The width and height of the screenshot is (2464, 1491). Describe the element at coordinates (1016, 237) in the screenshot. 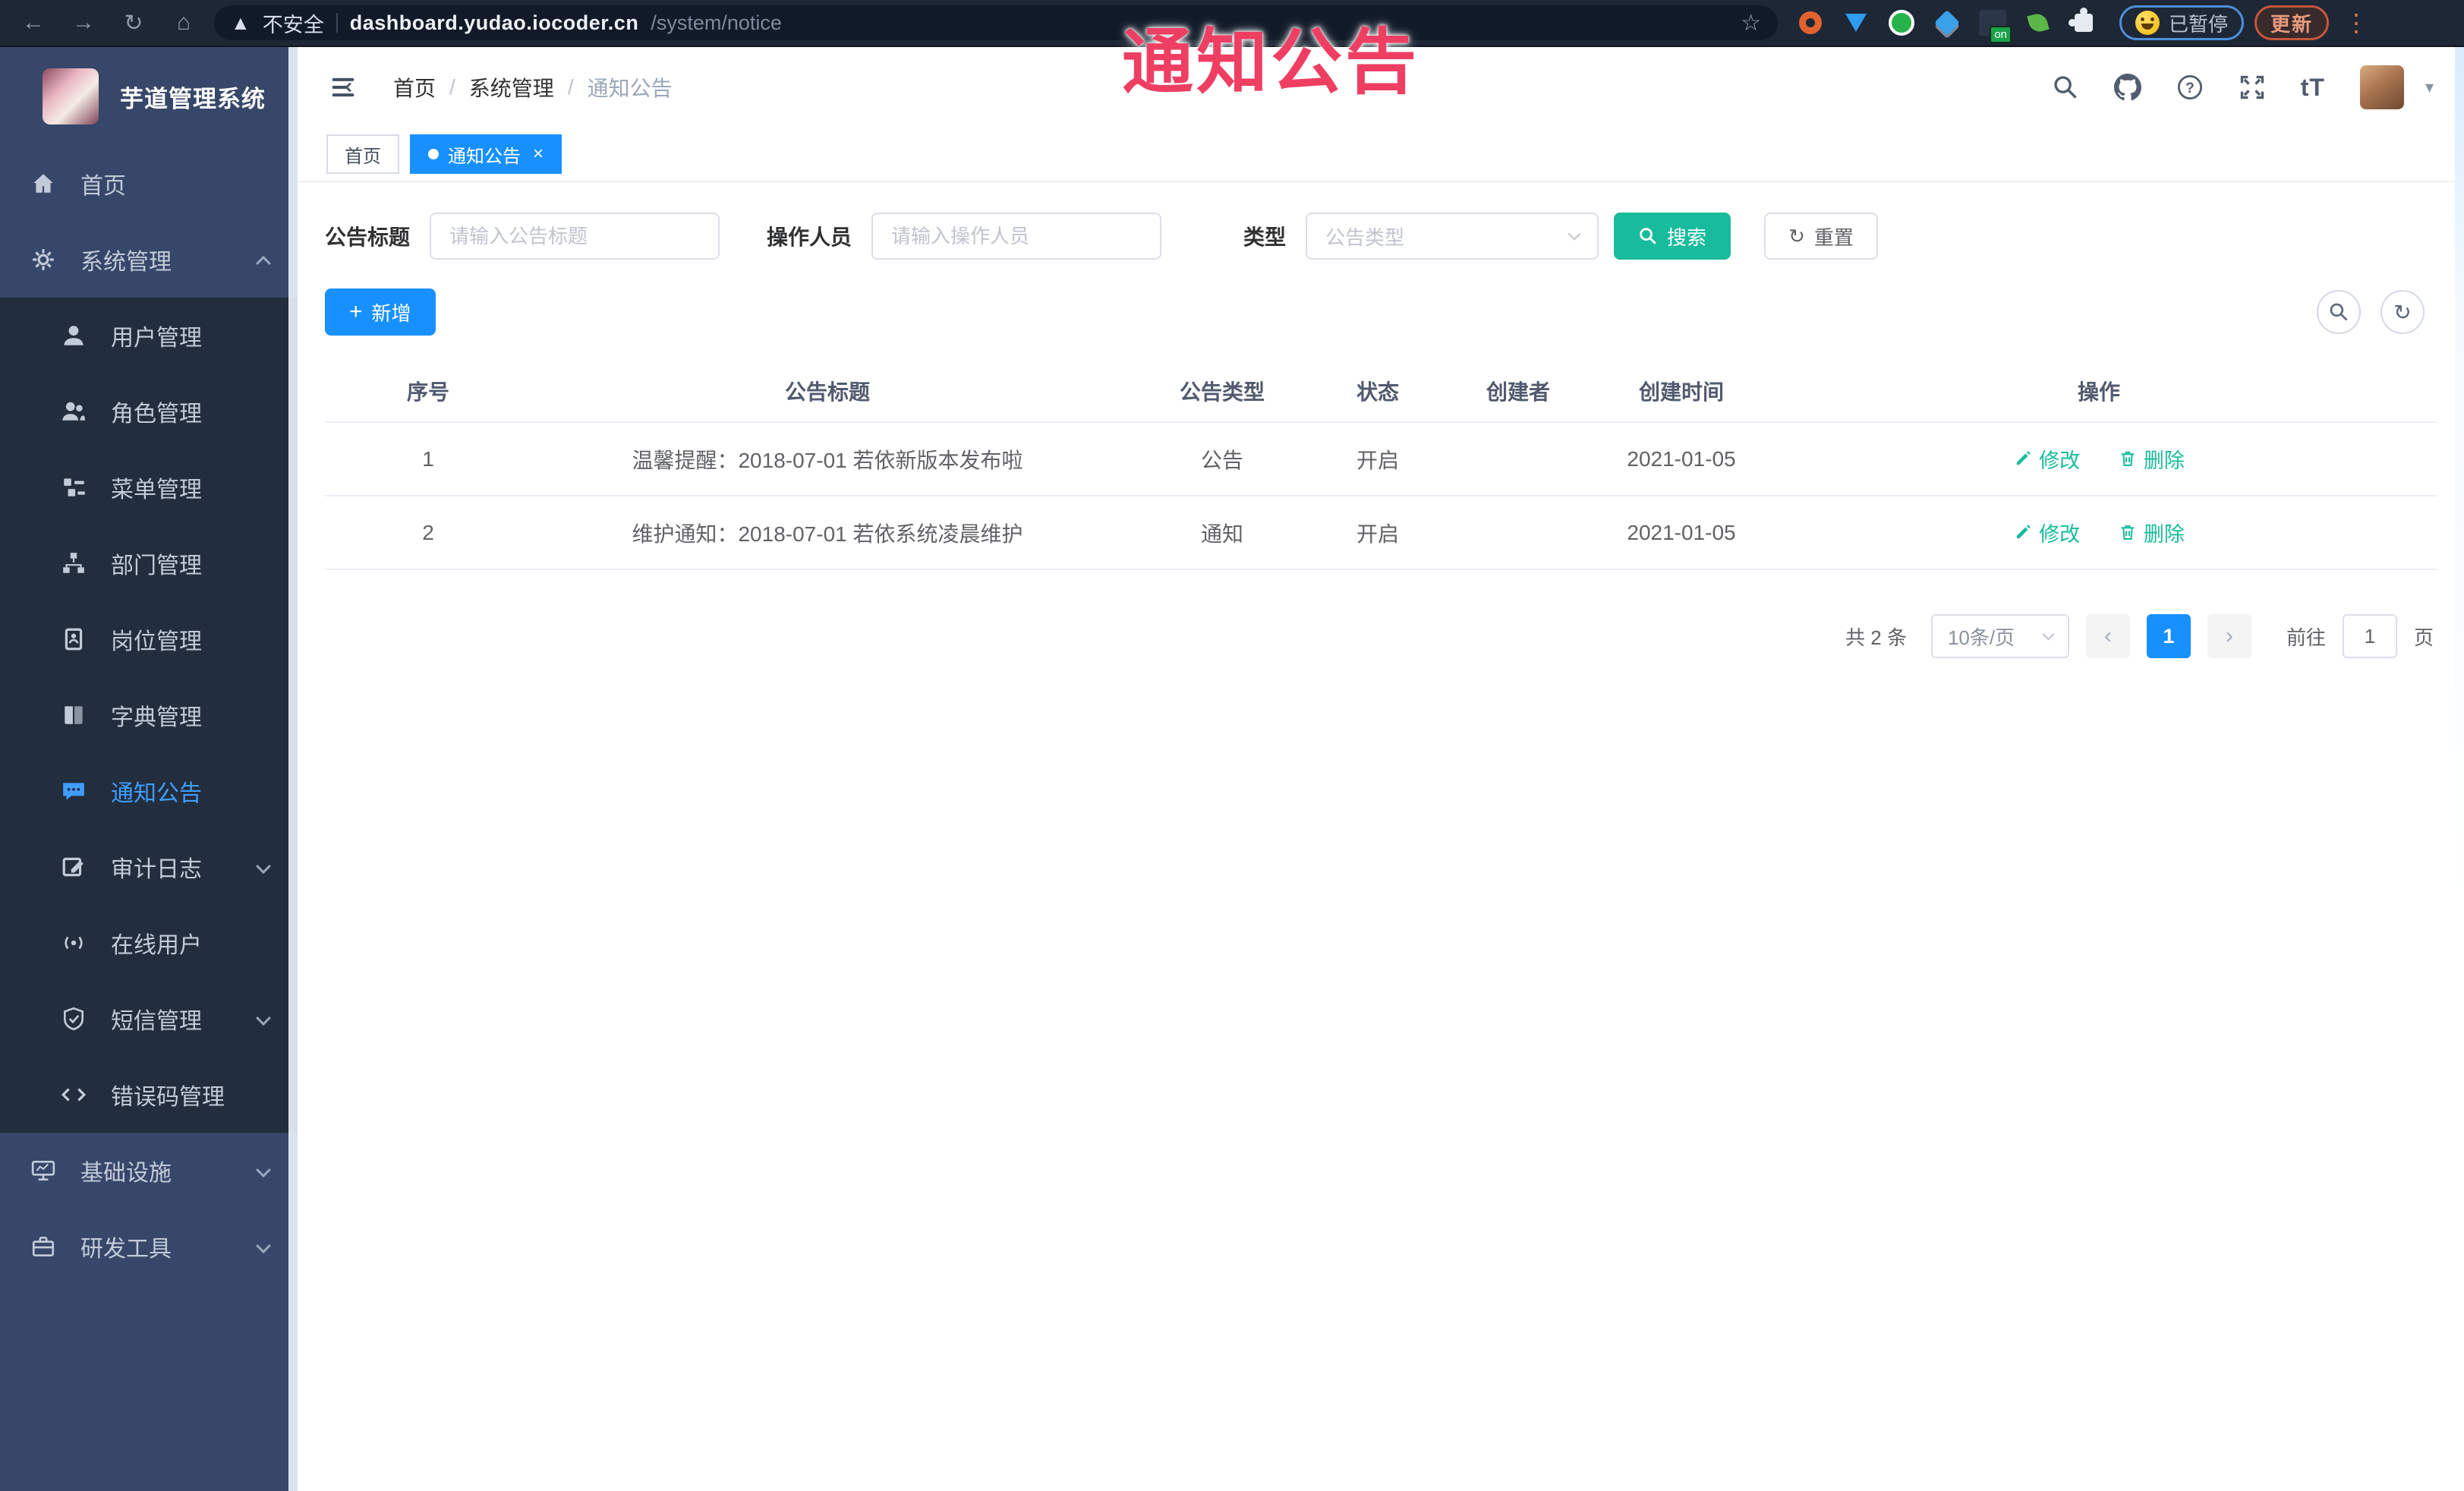

I see `operator-filter-input` at that location.